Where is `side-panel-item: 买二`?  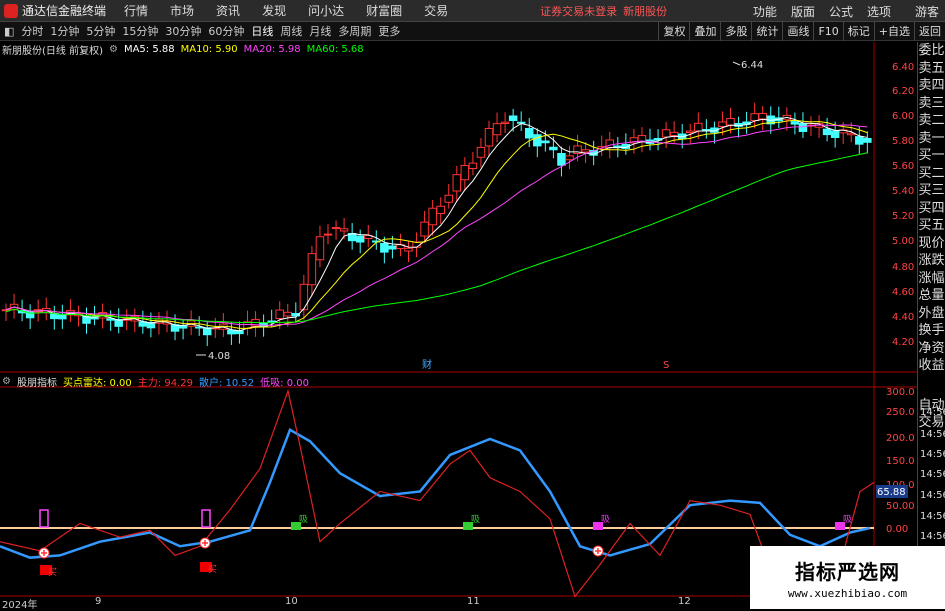 side-panel-item: 买二 is located at coordinates (931, 174).